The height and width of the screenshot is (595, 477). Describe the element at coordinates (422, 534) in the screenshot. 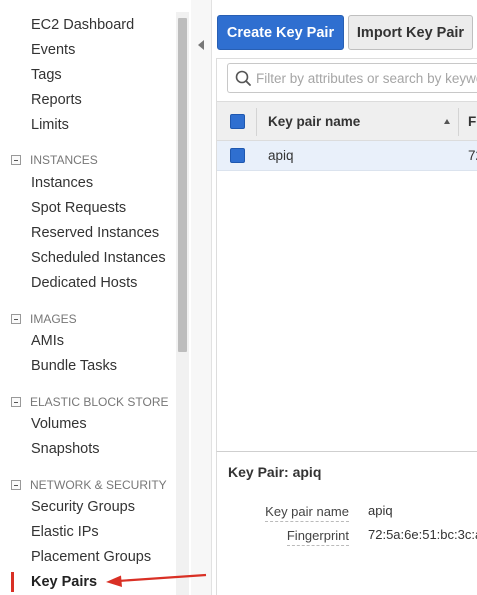

I see `detail-value-fingerprint: 72:5a:6e:51:bc:3c:a` at that location.